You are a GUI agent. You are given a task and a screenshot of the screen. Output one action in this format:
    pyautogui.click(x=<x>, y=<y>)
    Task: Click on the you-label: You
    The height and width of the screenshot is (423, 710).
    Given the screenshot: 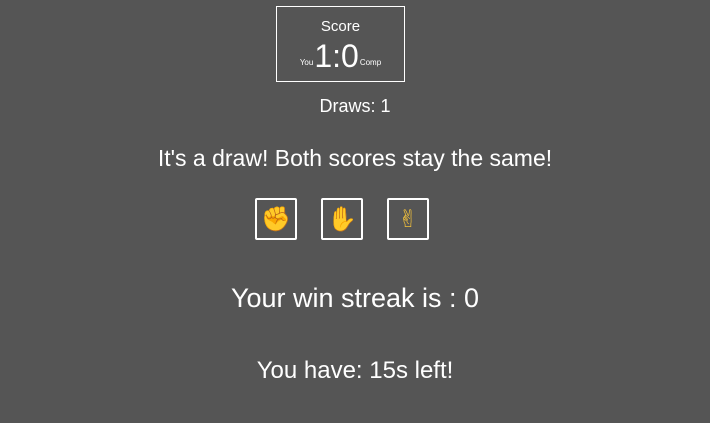 What is the action you would take?
    pyautogui.click(x=306, y=62)
    